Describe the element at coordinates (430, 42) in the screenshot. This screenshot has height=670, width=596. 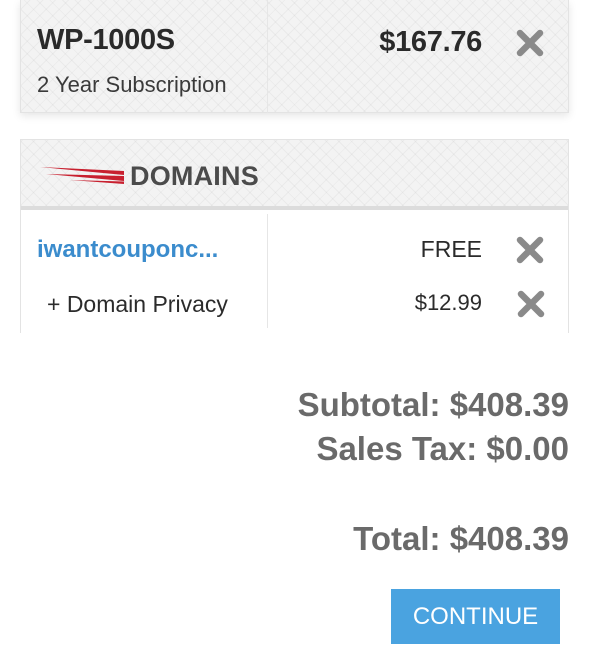
I see `product-price: $167.76` at that location.